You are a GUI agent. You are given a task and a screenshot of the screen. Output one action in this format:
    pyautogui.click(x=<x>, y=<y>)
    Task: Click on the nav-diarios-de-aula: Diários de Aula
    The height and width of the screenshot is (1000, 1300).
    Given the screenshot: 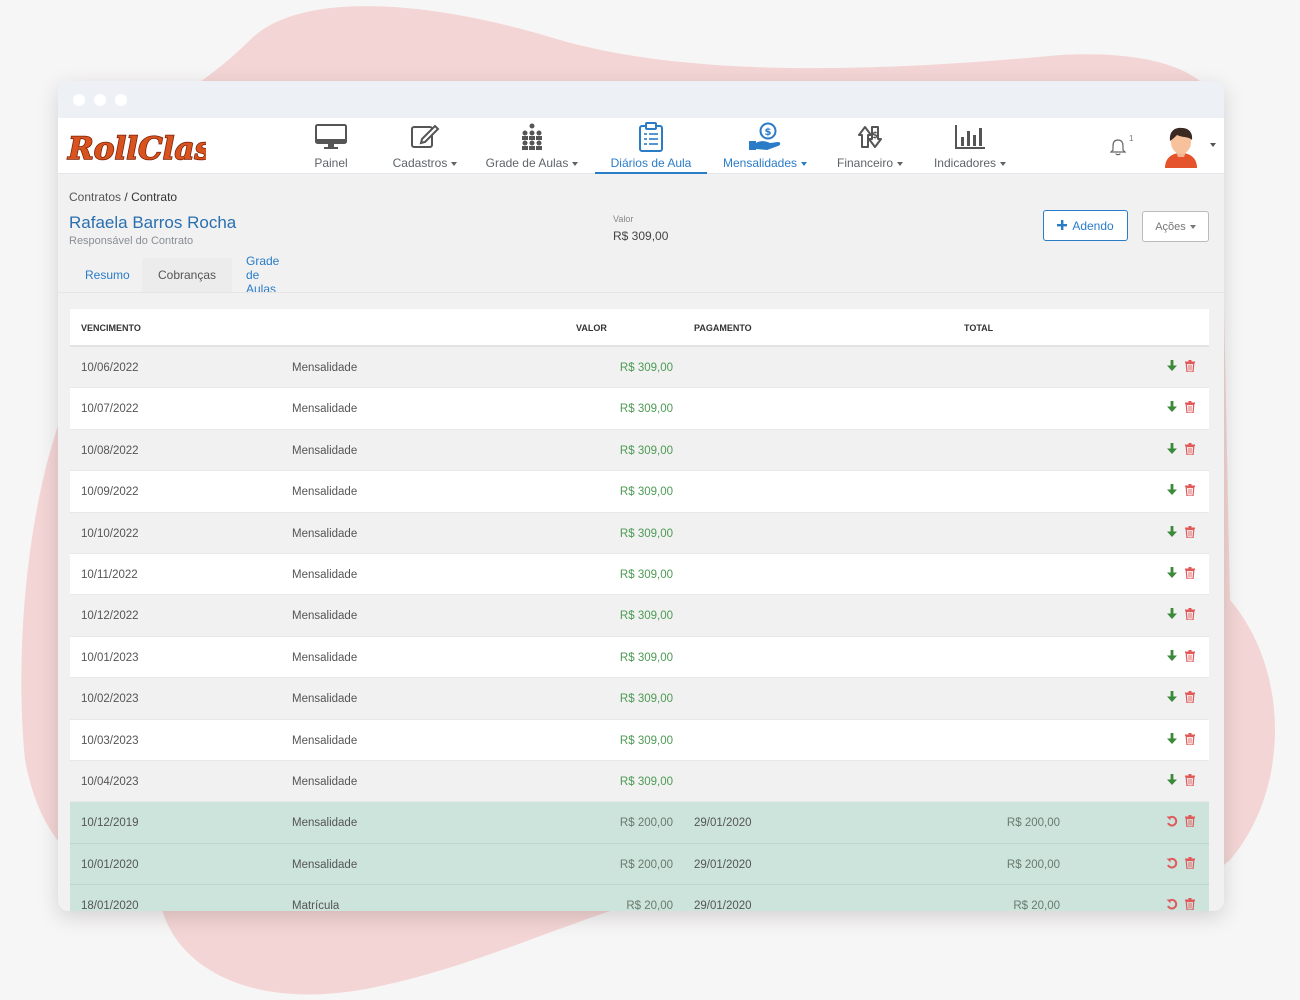 What is the action you would take?
    pyautogui.click(x=651, y=146)
    